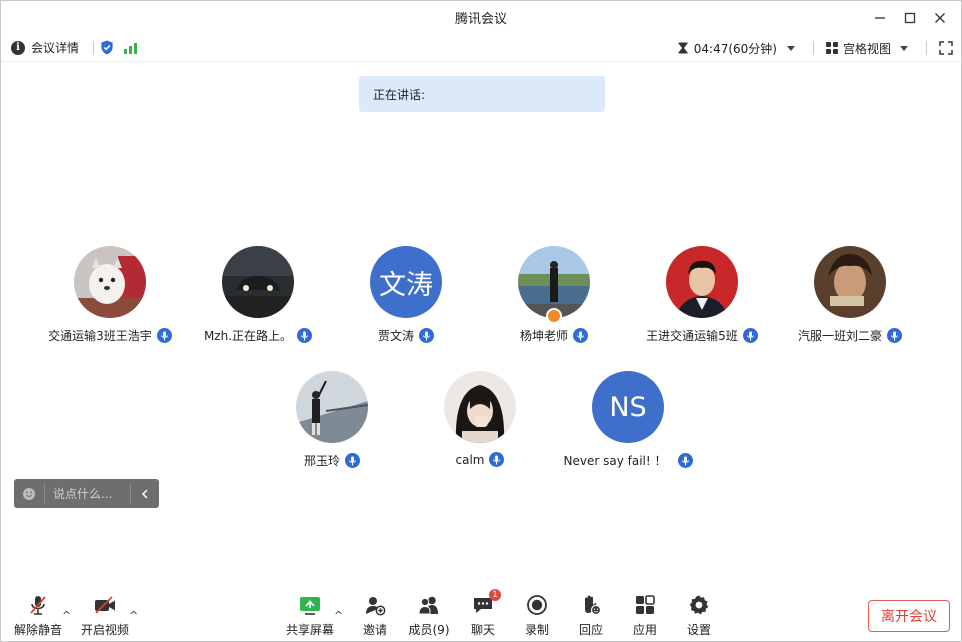 This screenshot has width=962, height=642. Describe the element at coordinates (904, 48) in the screenshot. I see `view-dropdown-caret-icon` at that location.